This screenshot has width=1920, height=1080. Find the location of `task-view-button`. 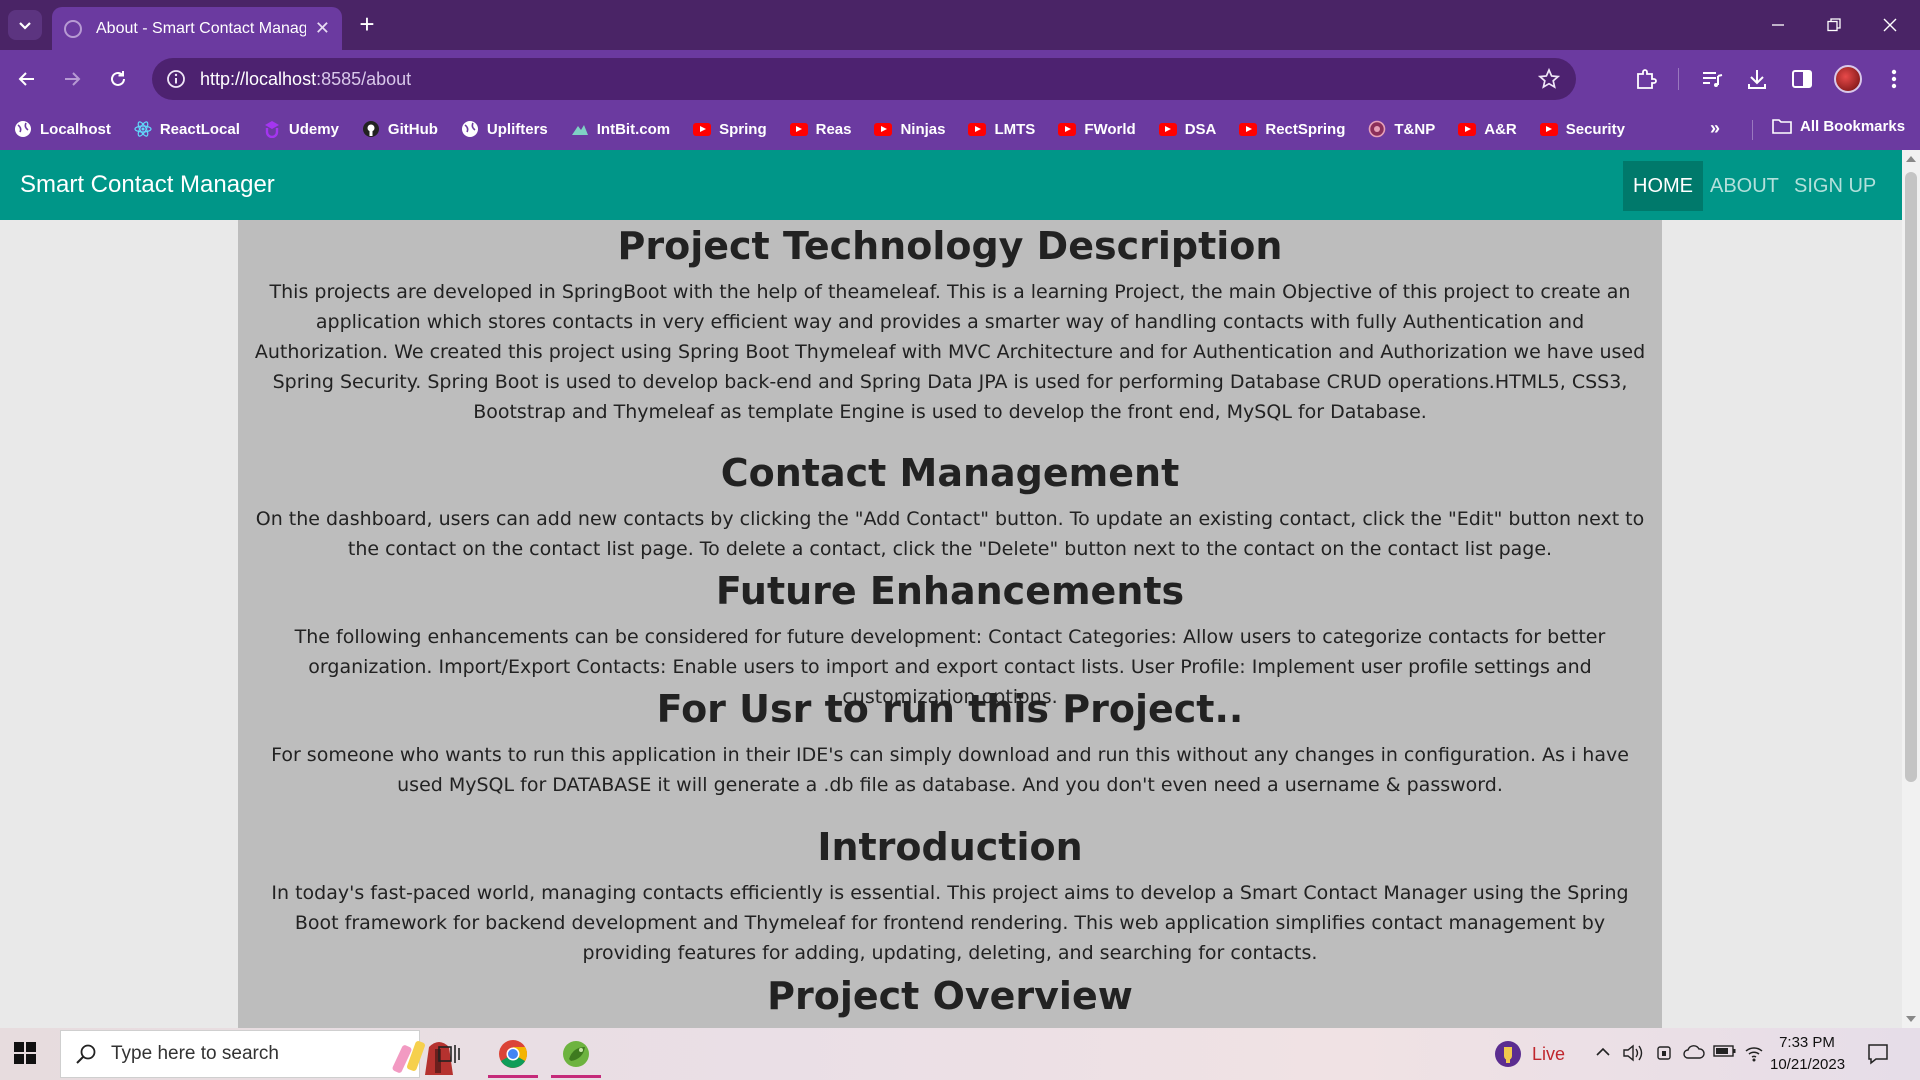

task-view-button is located at coordinates (449, 1054).